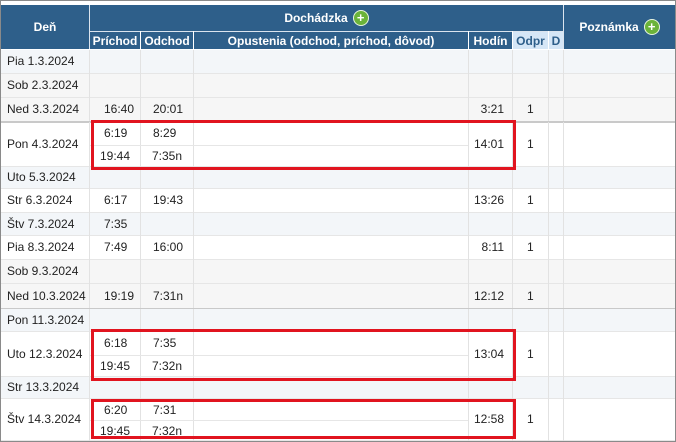 This screenshot has width=676, height=442. I want to click on column-header-arrival: Príchod, so click(115, 40).